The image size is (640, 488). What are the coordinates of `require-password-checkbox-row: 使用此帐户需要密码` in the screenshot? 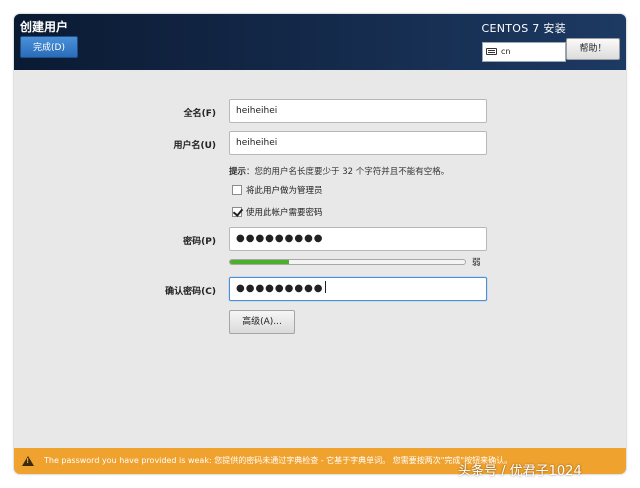 It's located at (277, 212).